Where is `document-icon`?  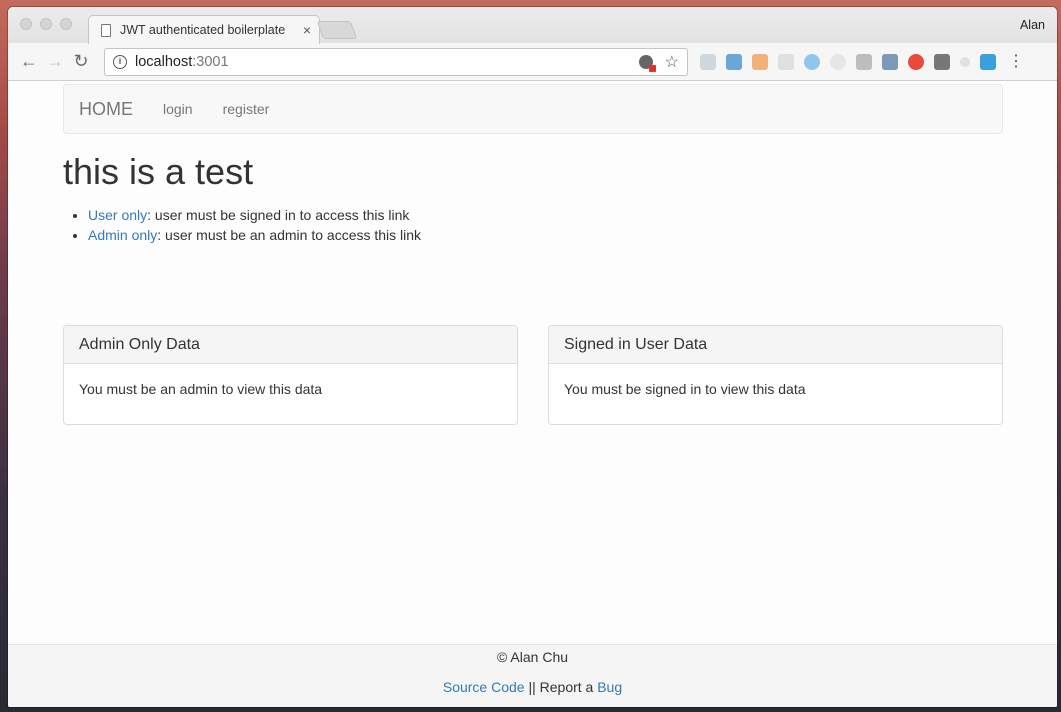
document-icon is located at coordinates (106, 30).